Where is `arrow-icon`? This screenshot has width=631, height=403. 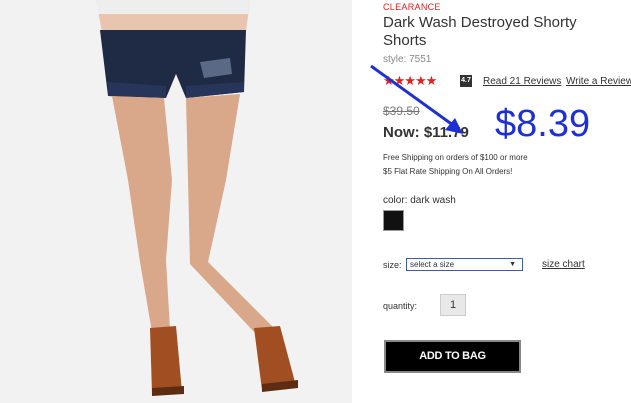 arrow-icon is located at coordinates (416, 99).